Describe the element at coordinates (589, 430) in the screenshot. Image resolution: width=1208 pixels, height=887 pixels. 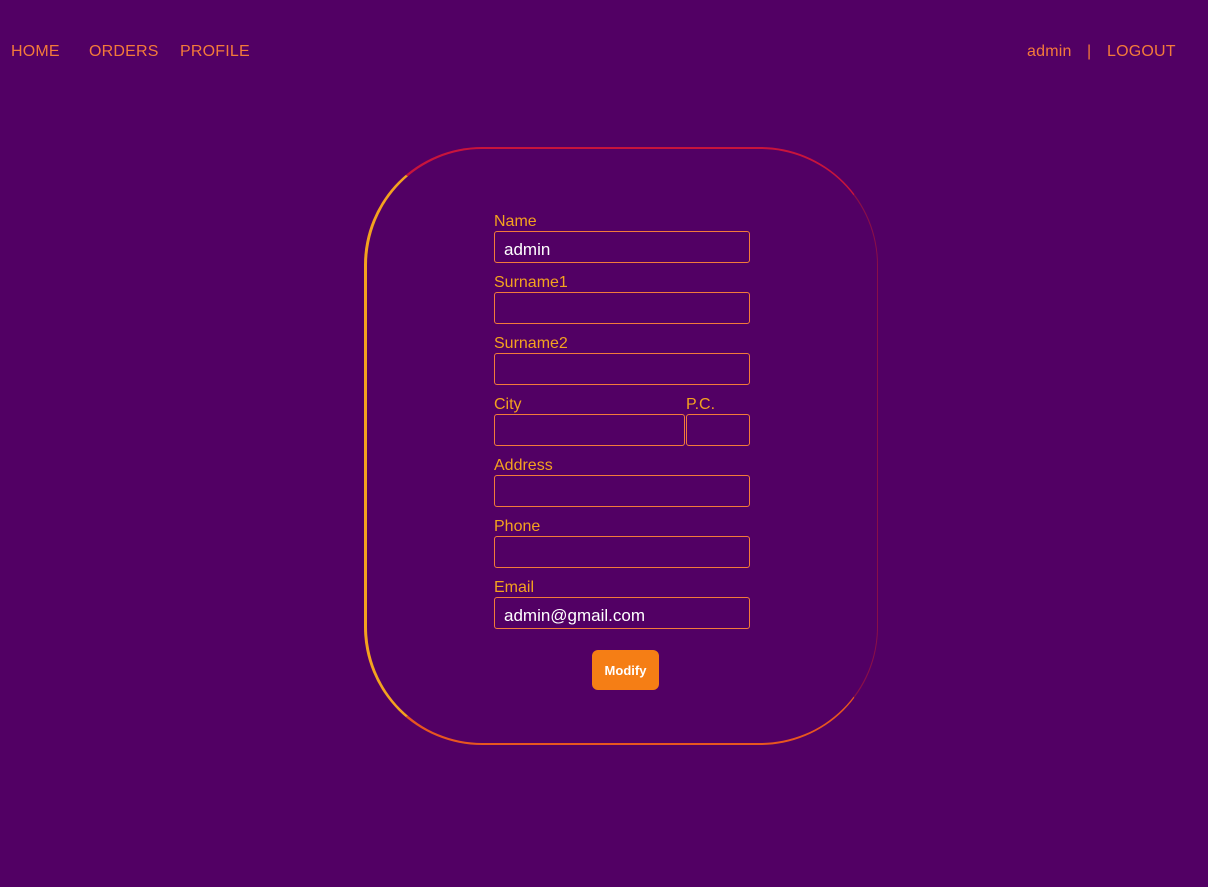
I see `city-field` at that location.